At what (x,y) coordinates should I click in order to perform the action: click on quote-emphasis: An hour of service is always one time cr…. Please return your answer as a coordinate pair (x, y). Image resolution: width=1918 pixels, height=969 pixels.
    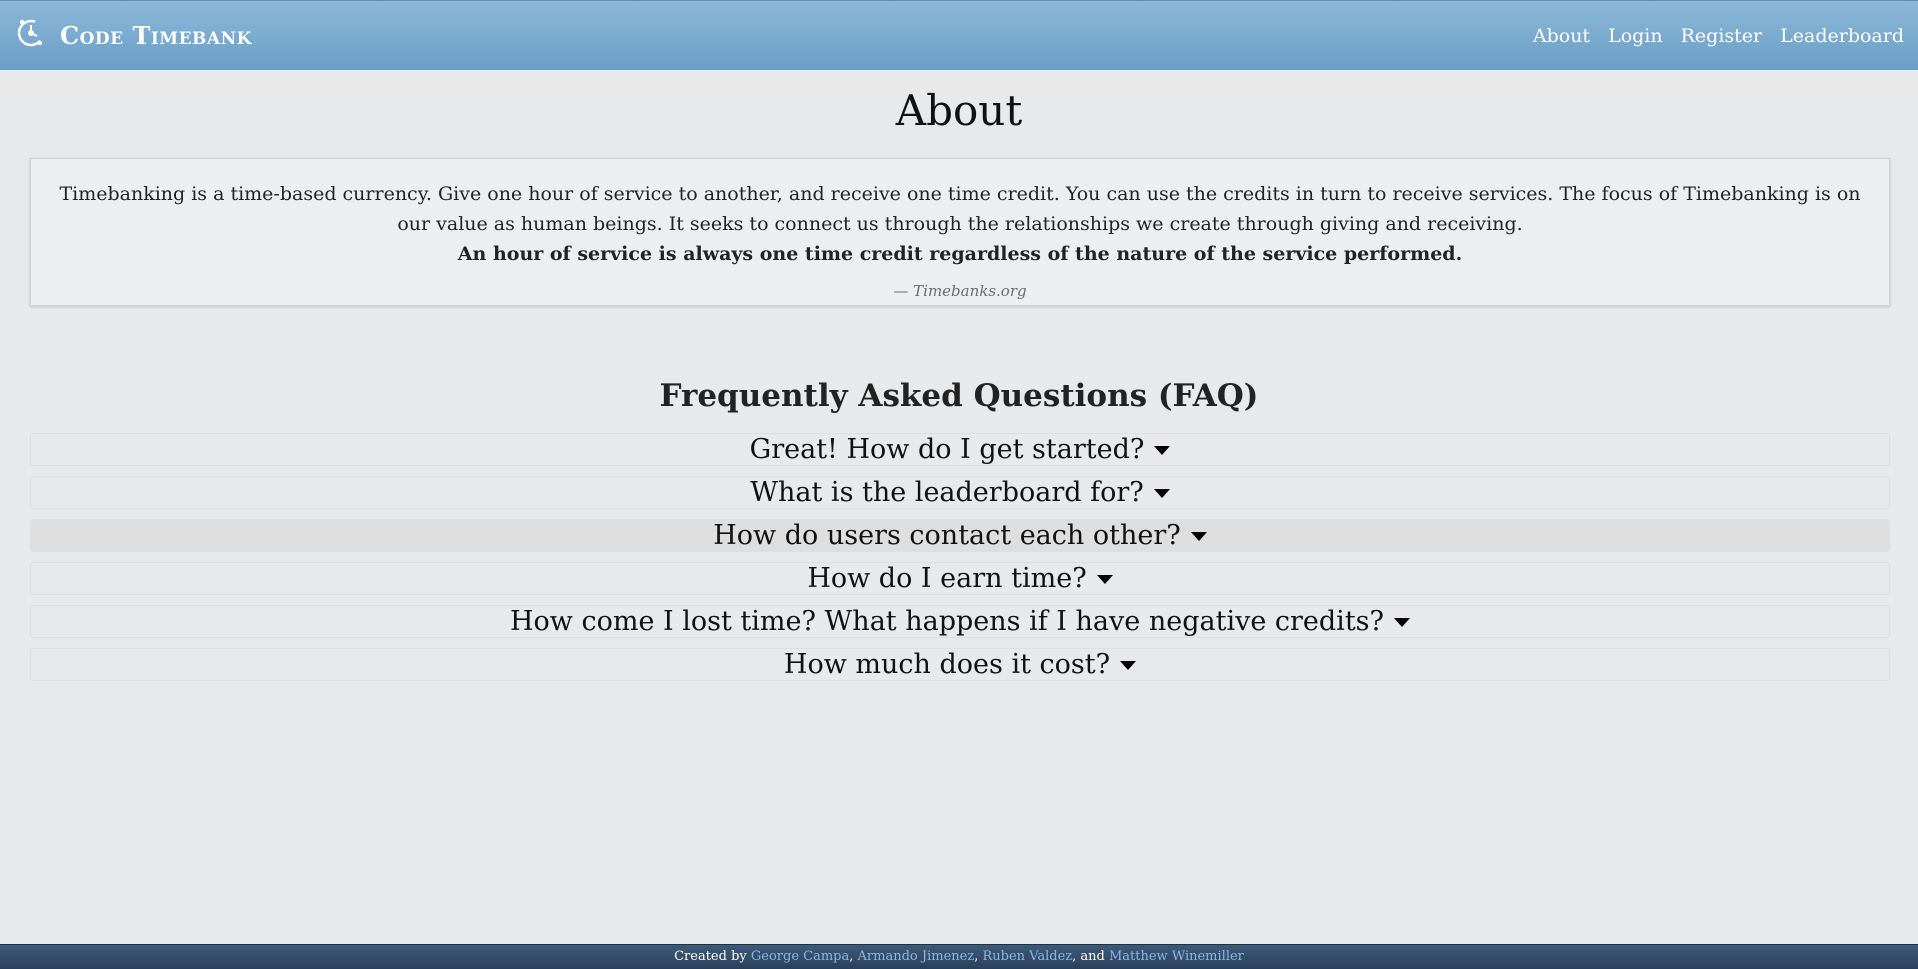
    Looking at the image, I should click on (960, 254).